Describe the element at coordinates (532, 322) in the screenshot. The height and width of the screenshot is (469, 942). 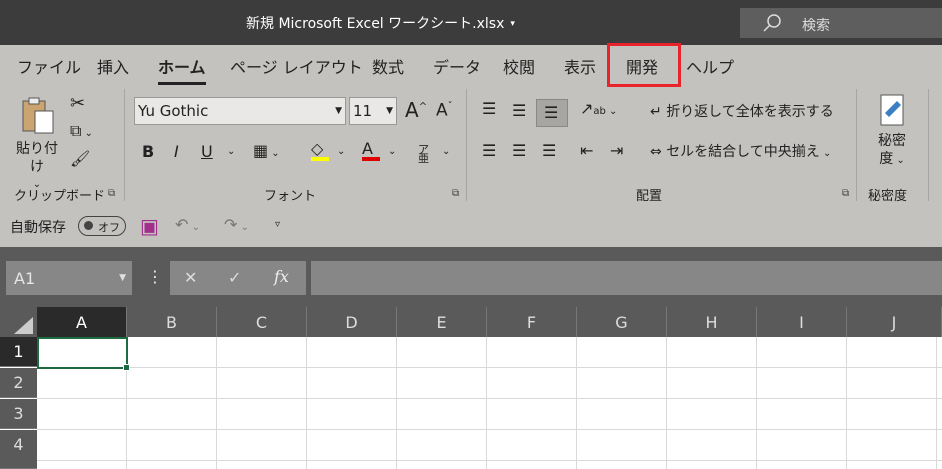
I see `column-header: F` at that location.